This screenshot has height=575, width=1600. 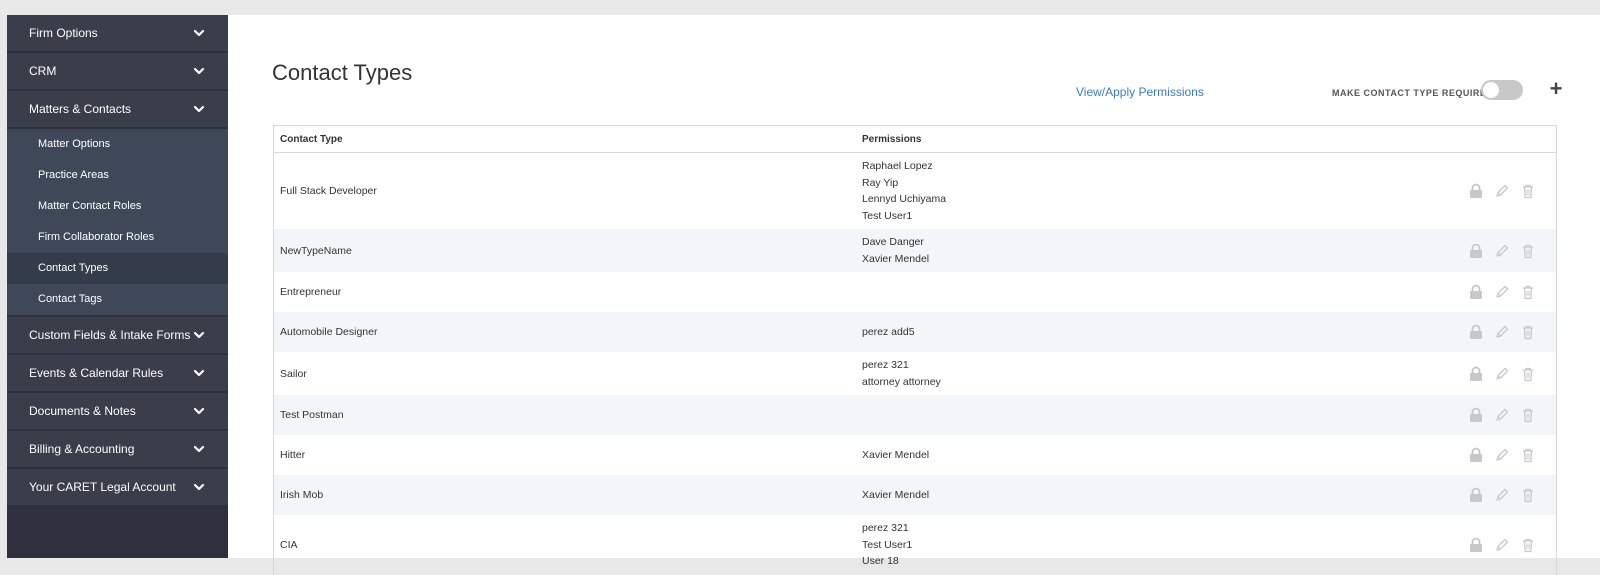 What do you see at coordinates (117, 175) in the screenshot?
I see `sidebar-item-practice-areas: Practice Areas` at bounding box center [117, 175].